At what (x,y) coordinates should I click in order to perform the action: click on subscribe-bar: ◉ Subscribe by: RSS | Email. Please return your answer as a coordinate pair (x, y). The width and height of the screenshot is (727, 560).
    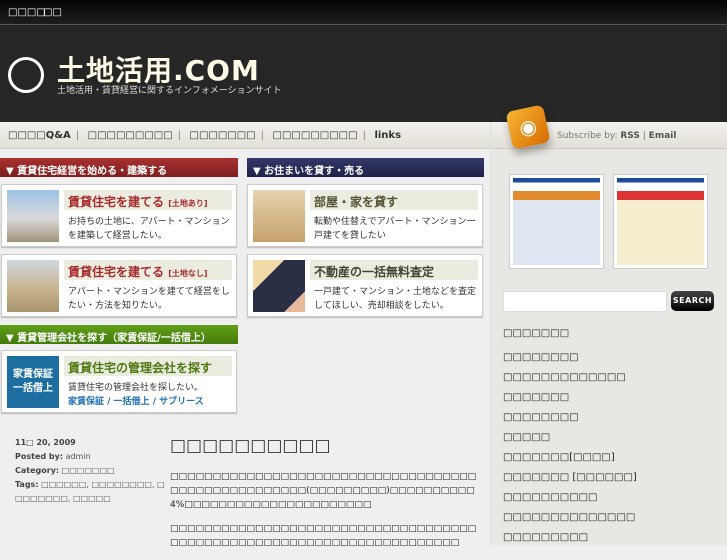
    Looking at the image, I should click on (609, 127).